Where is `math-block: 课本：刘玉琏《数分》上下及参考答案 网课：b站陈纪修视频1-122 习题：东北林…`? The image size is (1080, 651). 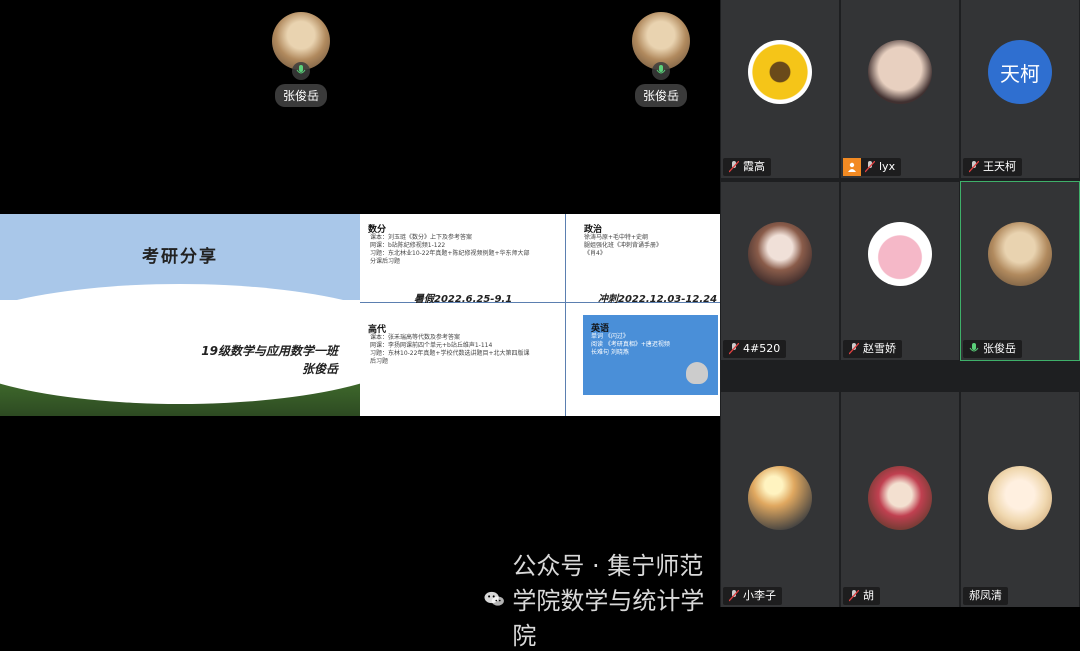
math-block: 课本：刘玉琏《数分》上下及参考答案 网课：b站陈纪修视频1-122 习题：东北林… is located at coordinates (450, 250).